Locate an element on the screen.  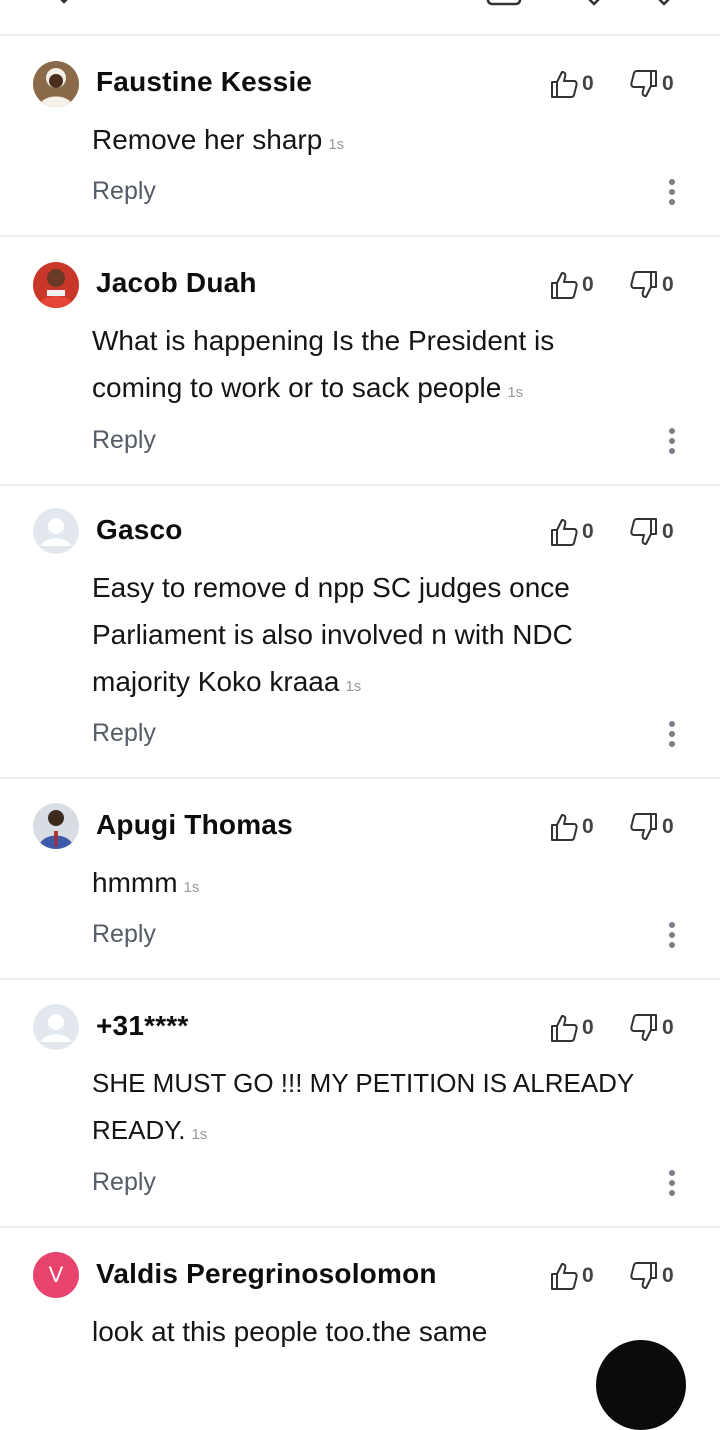
comment-author: +31**** is located at coordinates (142, 1026).